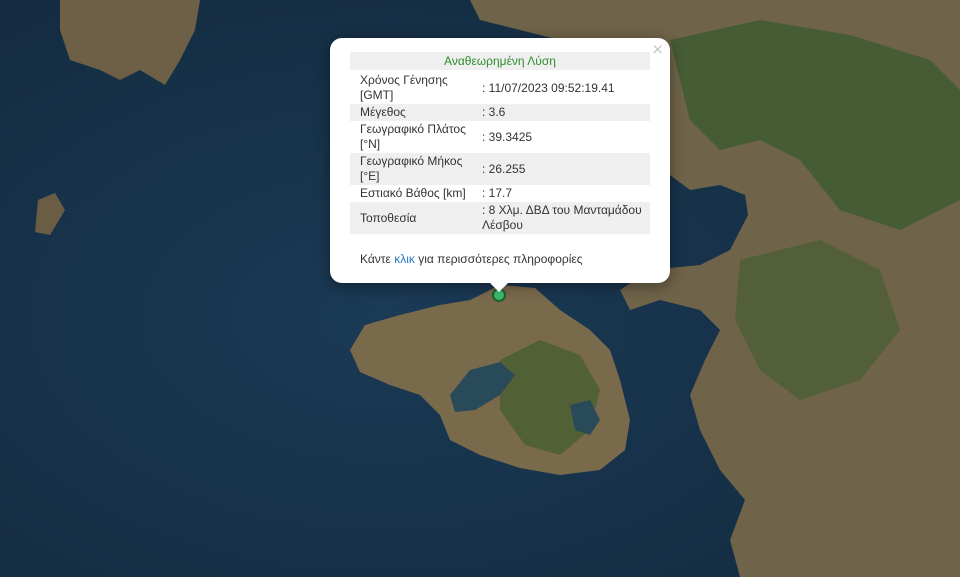  What do you see at coordinates (415, 112) in the screenshot?
I see `magnitude-label: Μέγεθος` at bounding box center [415, 112].